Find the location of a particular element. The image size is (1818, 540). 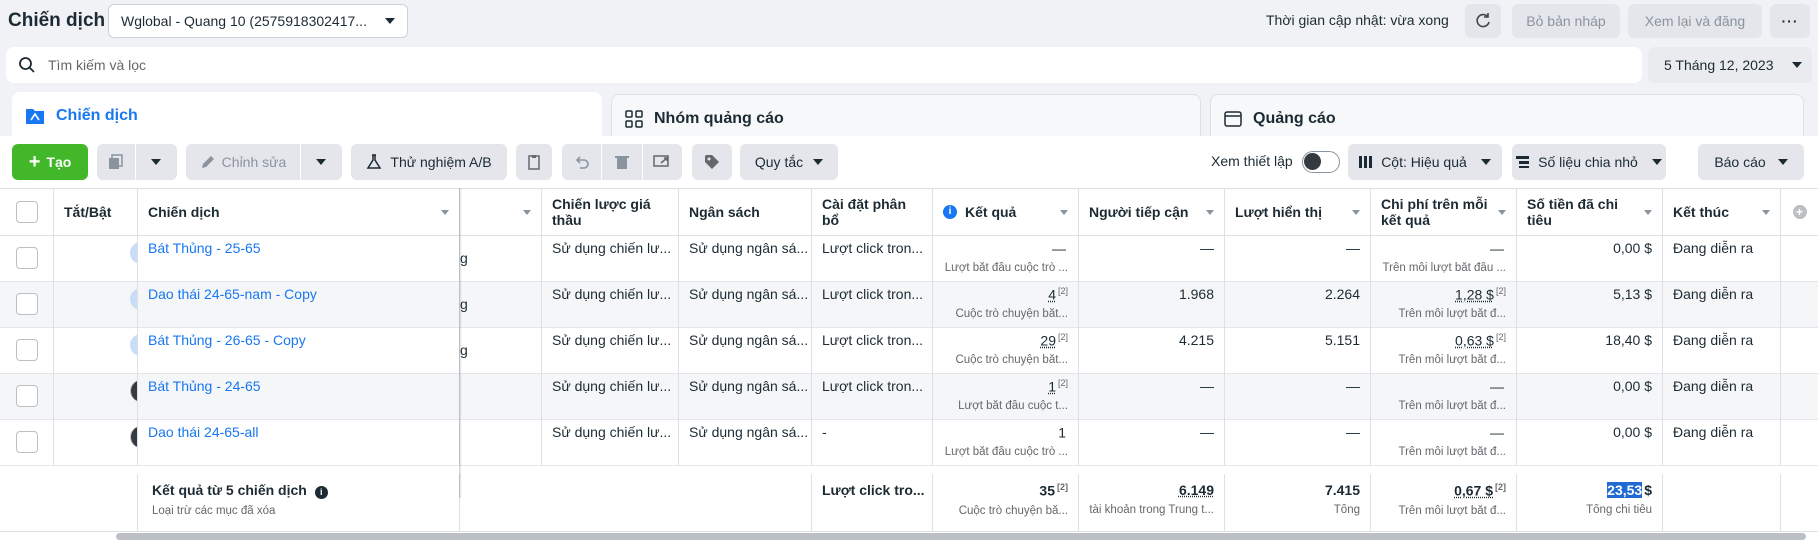

campaign-link: Bát Thủng - 25-65 is located at coordinates (204, 248).